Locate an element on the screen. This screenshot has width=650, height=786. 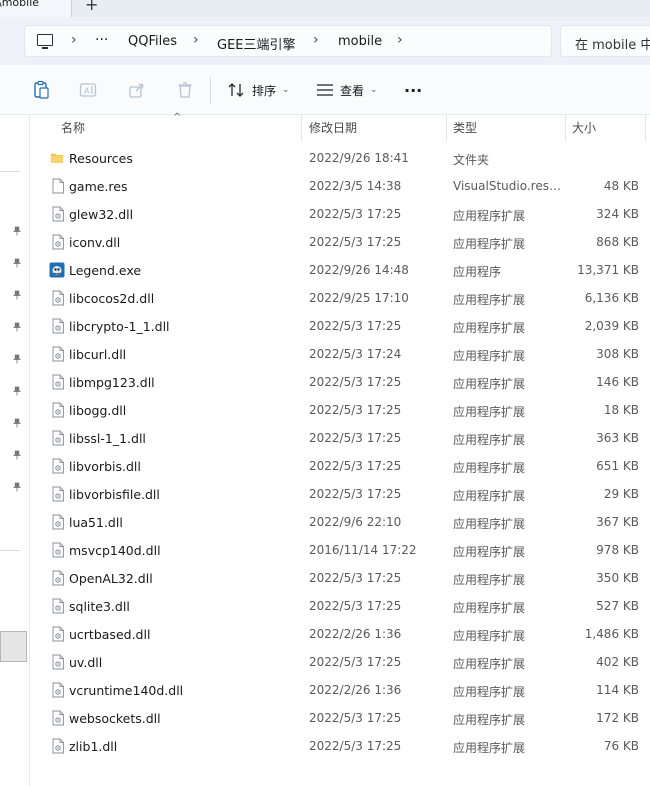
file-size: 527 KB is located at coordinates (617, 606).